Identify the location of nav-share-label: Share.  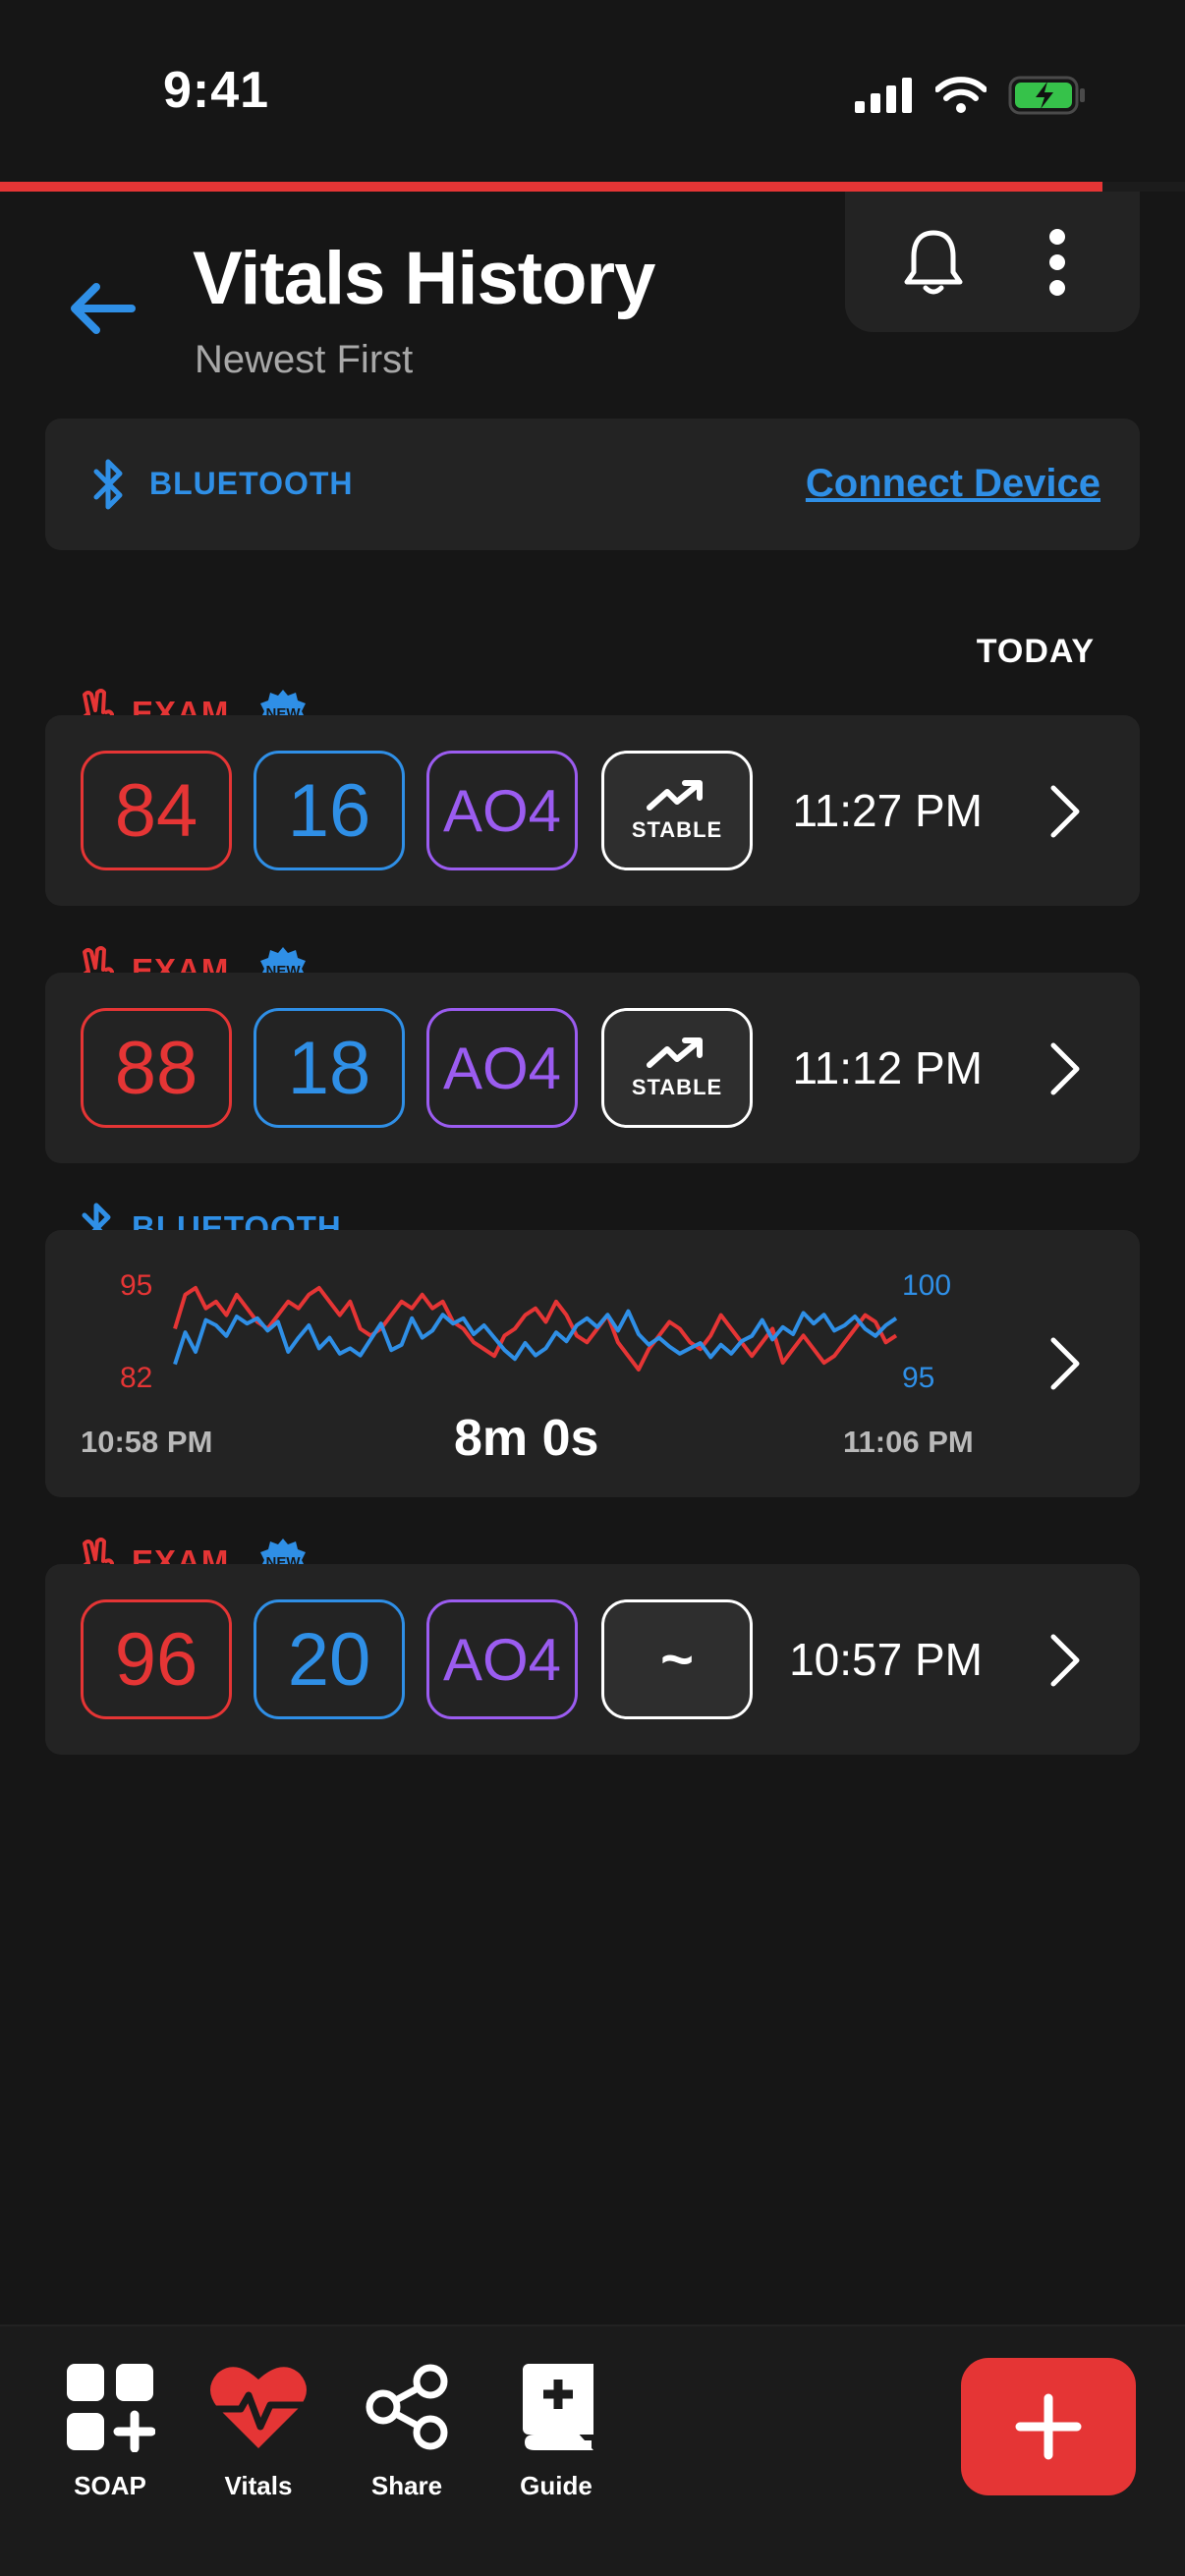
(407, 2485).